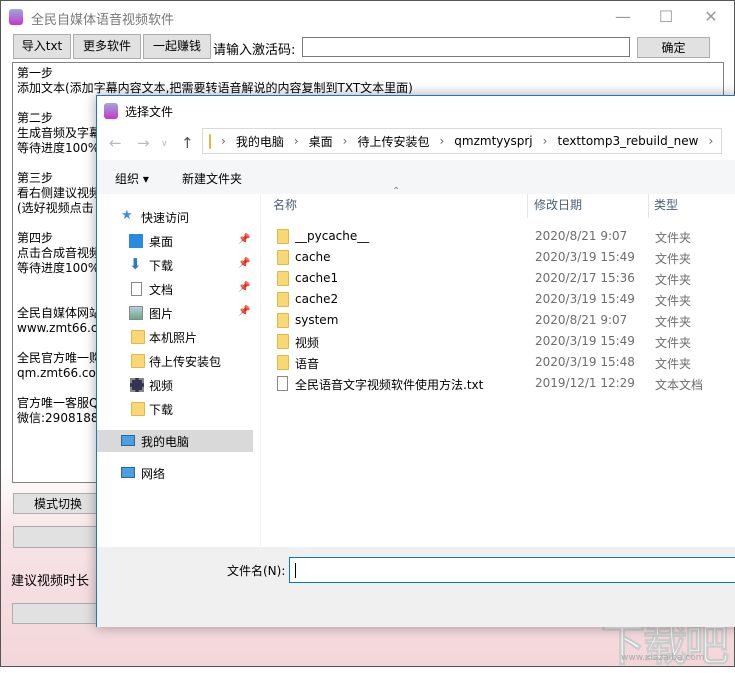  Describe the element at coordinates (416, 587) in the screenshot. I see `dialog-bottom-panel: 文件名(N):` at that location.